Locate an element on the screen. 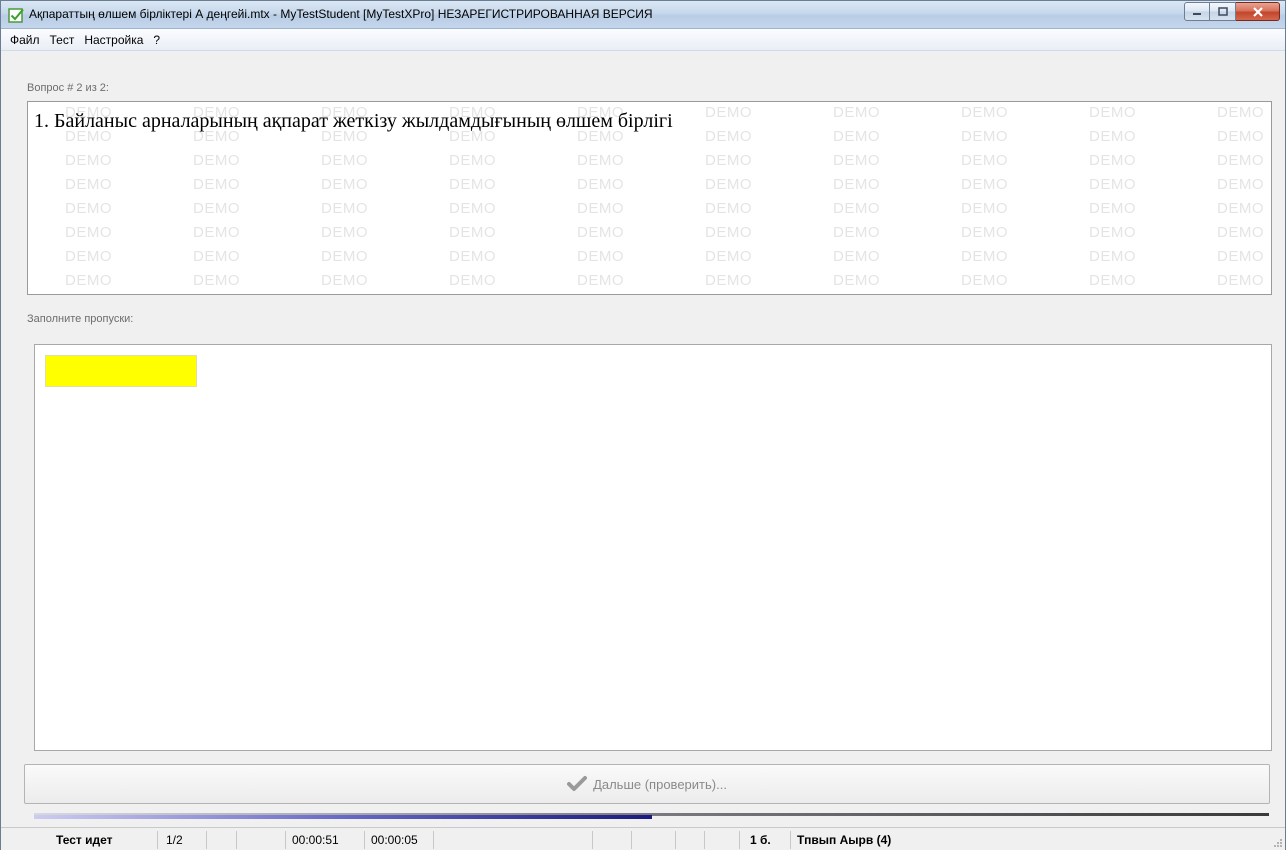  minimize-icon is located at coordinates (1197, 13).